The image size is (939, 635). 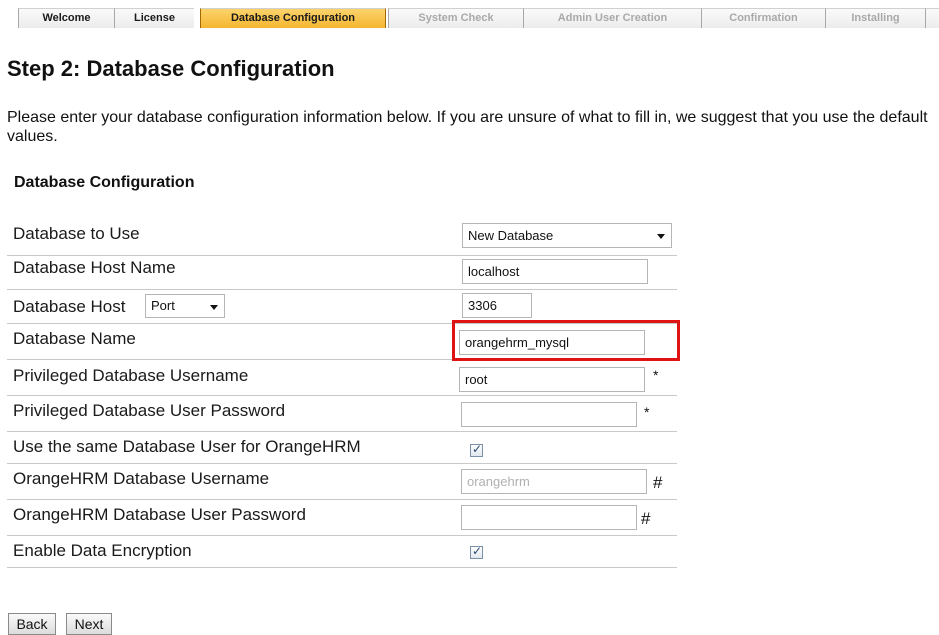 I want to click on database-host-input: localhost, so click(x=555, y=271).